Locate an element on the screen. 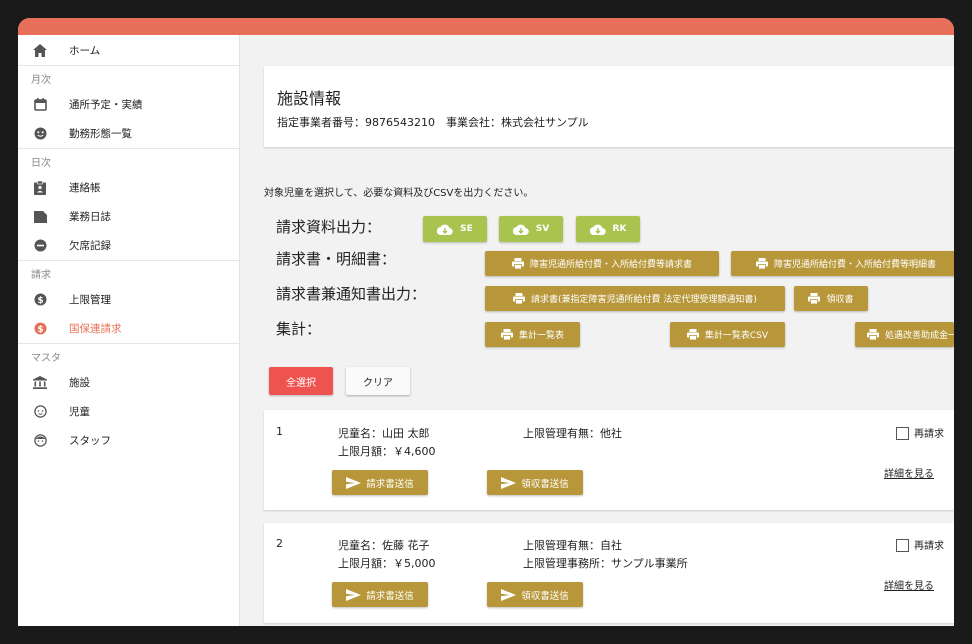 This screenshot has width=972, height=644. sidebar-item-kokuho: $ 国保連請求 is located at coordinates (128, 328).